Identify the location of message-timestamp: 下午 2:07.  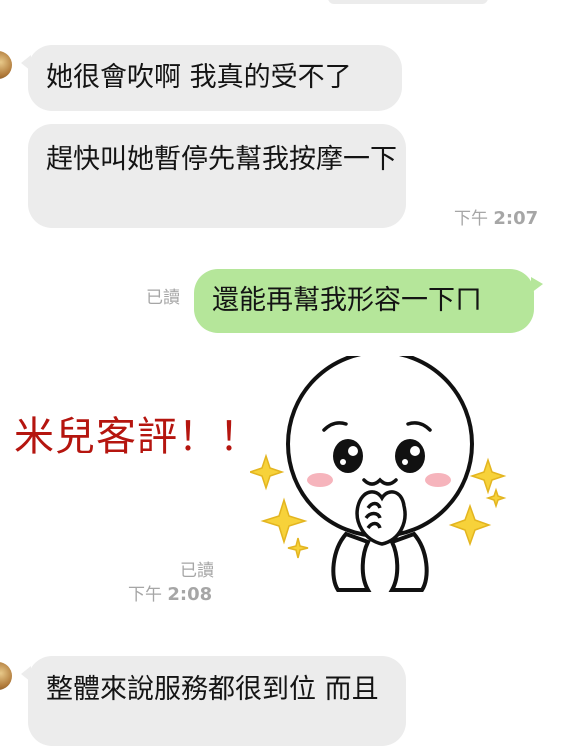
(496, 218).